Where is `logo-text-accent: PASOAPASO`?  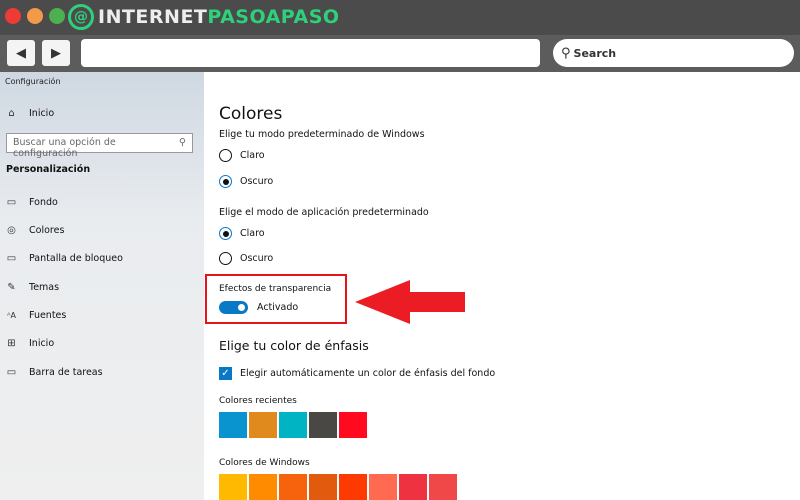 logo-text-accent: PASOAPASO is located at coordinates (273, 17).